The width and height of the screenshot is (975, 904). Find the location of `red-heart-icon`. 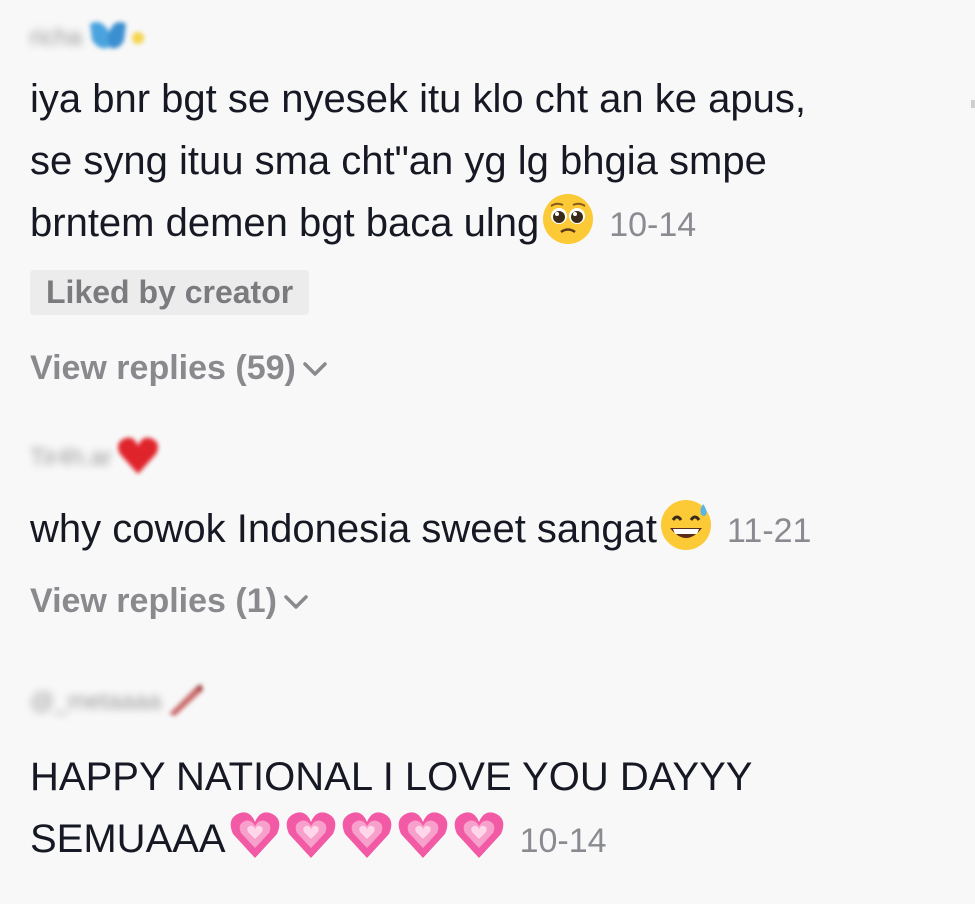

red-heart-icon is located at coordinates (138, 458).